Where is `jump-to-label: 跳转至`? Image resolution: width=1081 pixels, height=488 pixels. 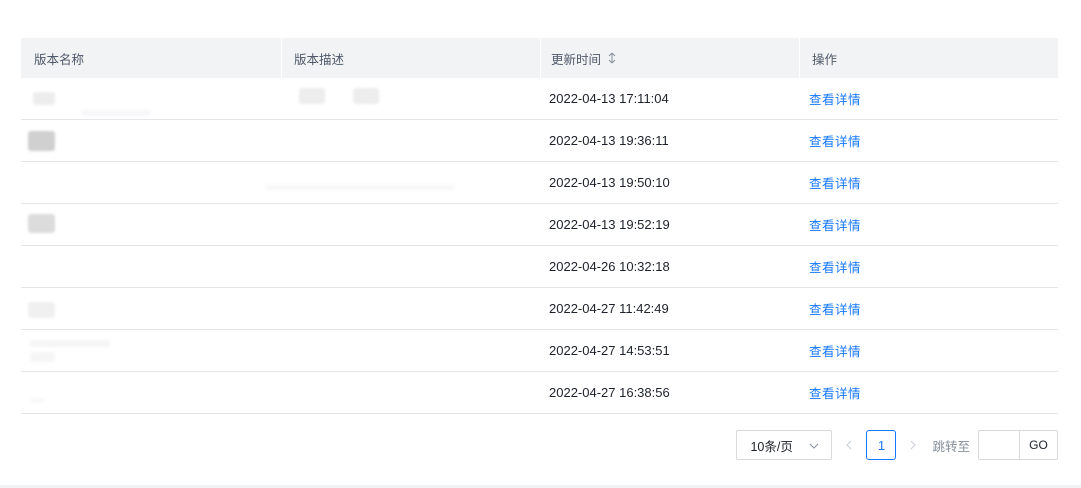
jump-to-label: 跳转至 is located at coordinates (951, 446).